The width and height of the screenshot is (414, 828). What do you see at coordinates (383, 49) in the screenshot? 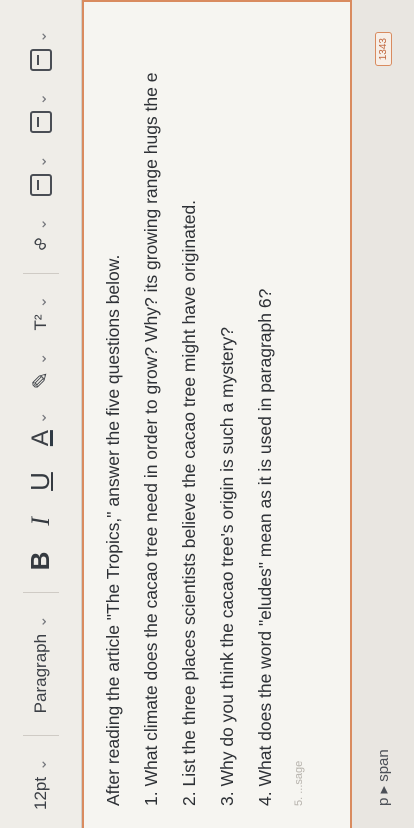
I see `word-count-badge: 1343` at bounding box center [383, 49].